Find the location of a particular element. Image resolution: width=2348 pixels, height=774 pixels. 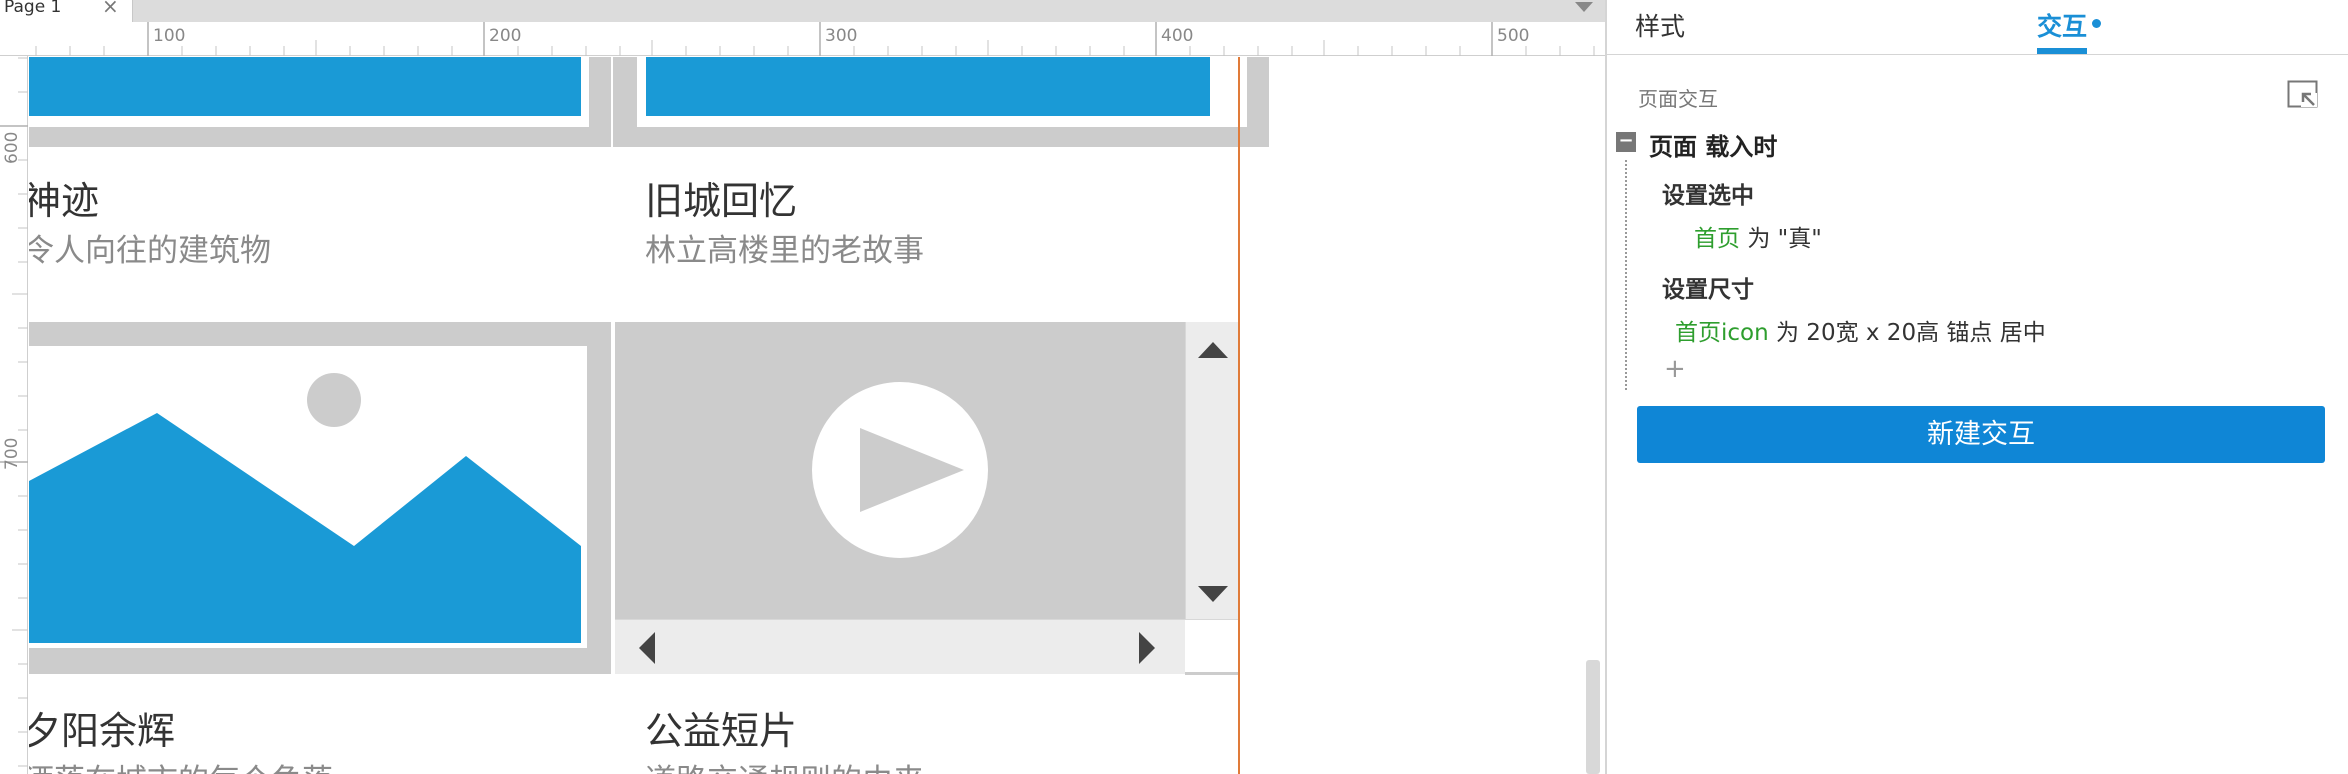

action-title: 设置尺寸 is located at coordinates (1708, 287).